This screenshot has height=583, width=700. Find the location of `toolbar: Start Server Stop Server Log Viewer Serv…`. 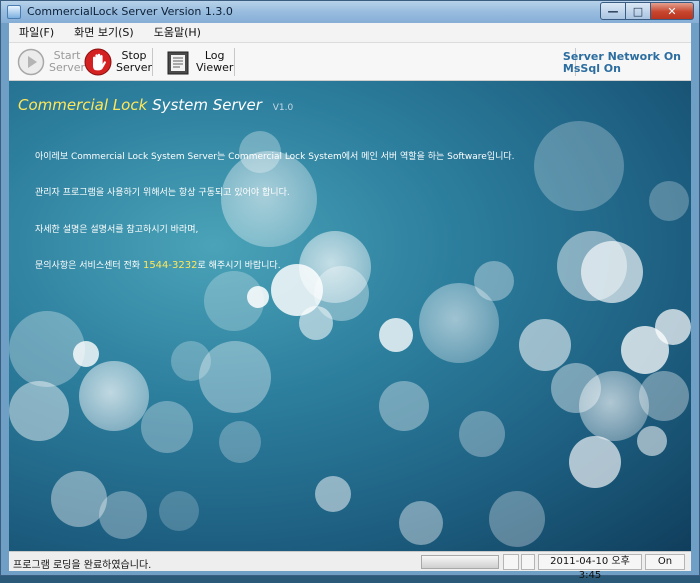

toolbar: Start Server Stop Server Log Viewer Serv… is located at coordinates (350, 62).